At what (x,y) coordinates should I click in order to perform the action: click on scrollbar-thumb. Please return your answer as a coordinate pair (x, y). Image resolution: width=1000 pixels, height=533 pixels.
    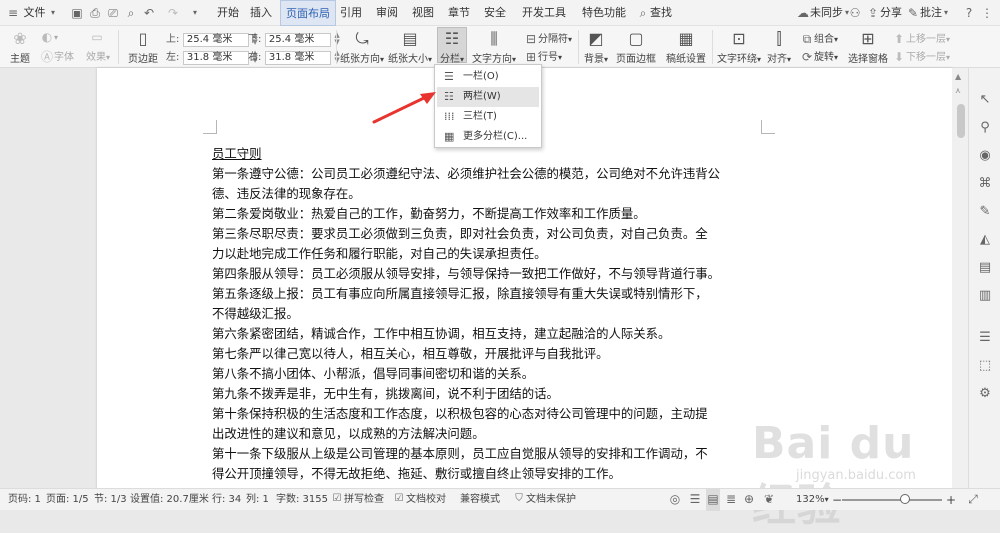
    Looking at the image, I should click on (961, 121).